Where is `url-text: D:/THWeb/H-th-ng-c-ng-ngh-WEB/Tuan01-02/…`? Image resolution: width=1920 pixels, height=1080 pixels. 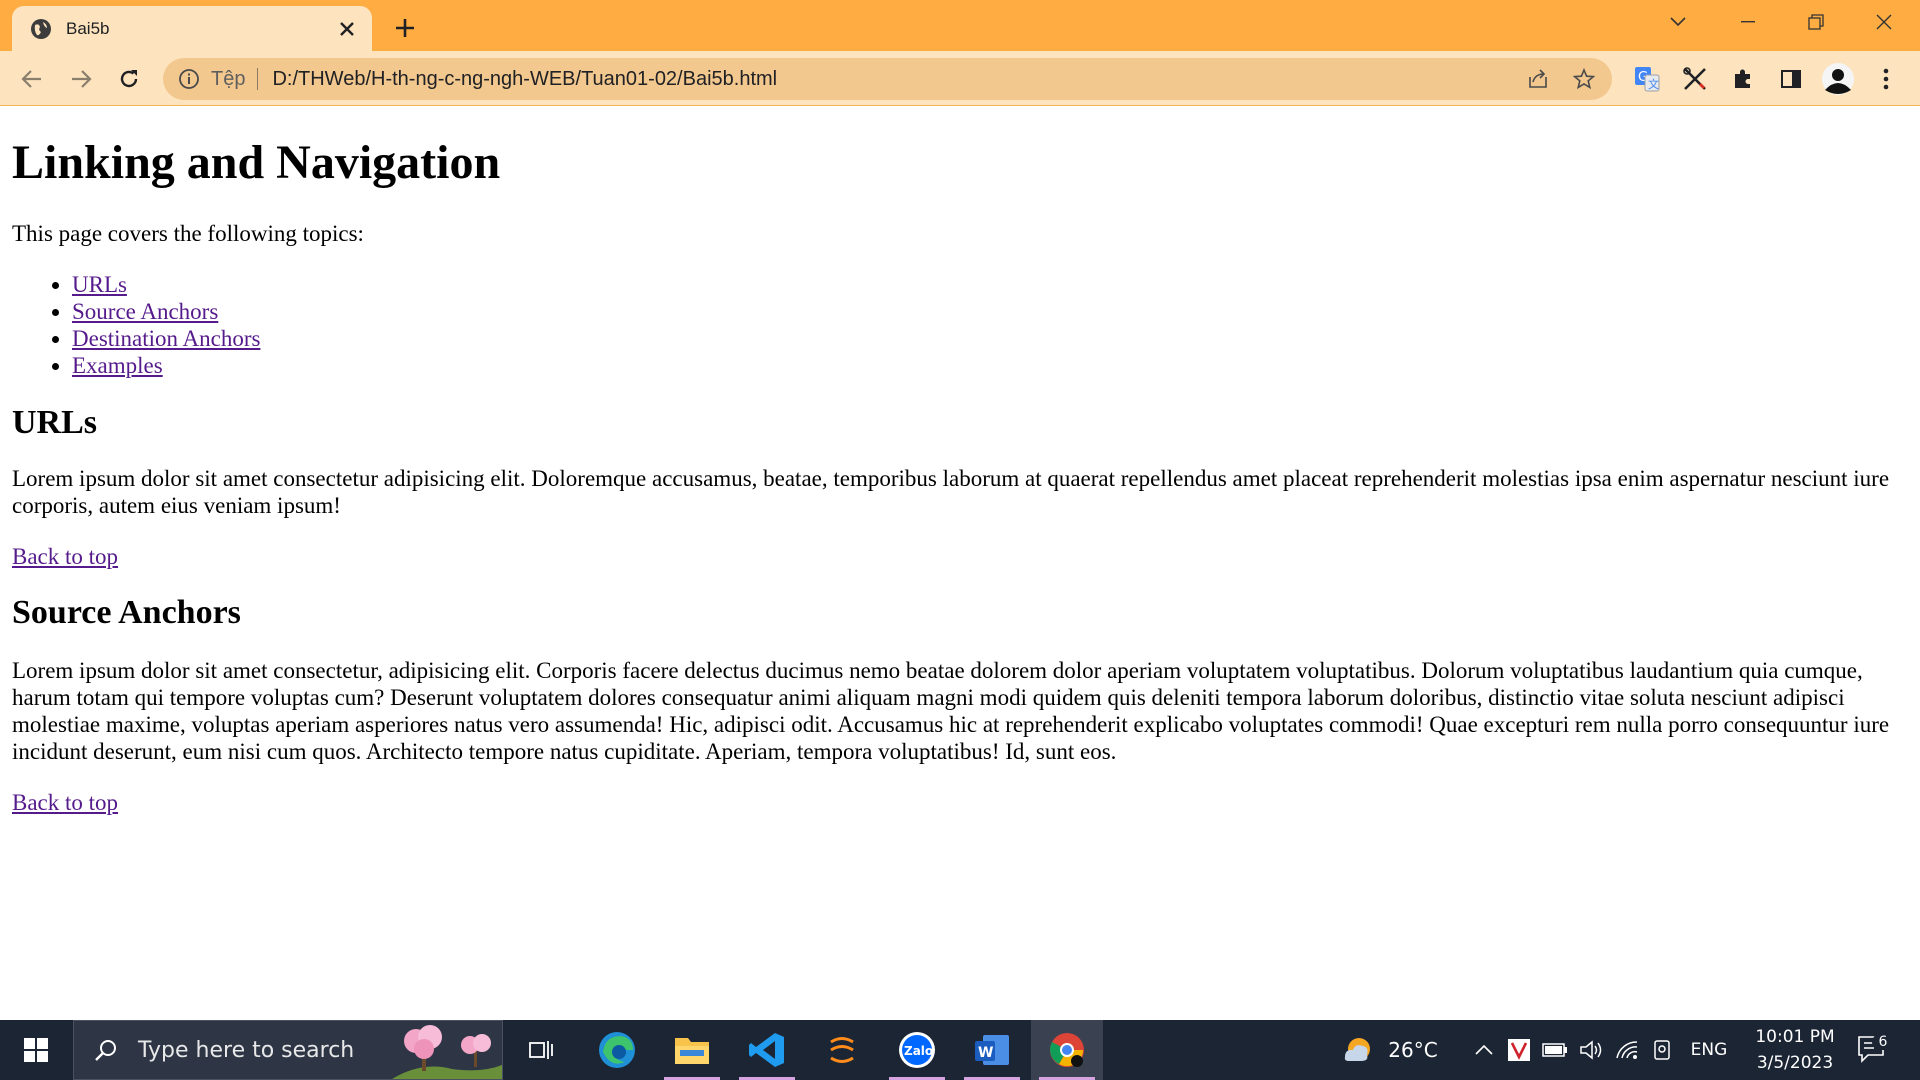 url-text: D:/THWeb/H-th-ng-c-ng-ngh-WEB/Tuan01-02/… is located at coordinates (896, 79).